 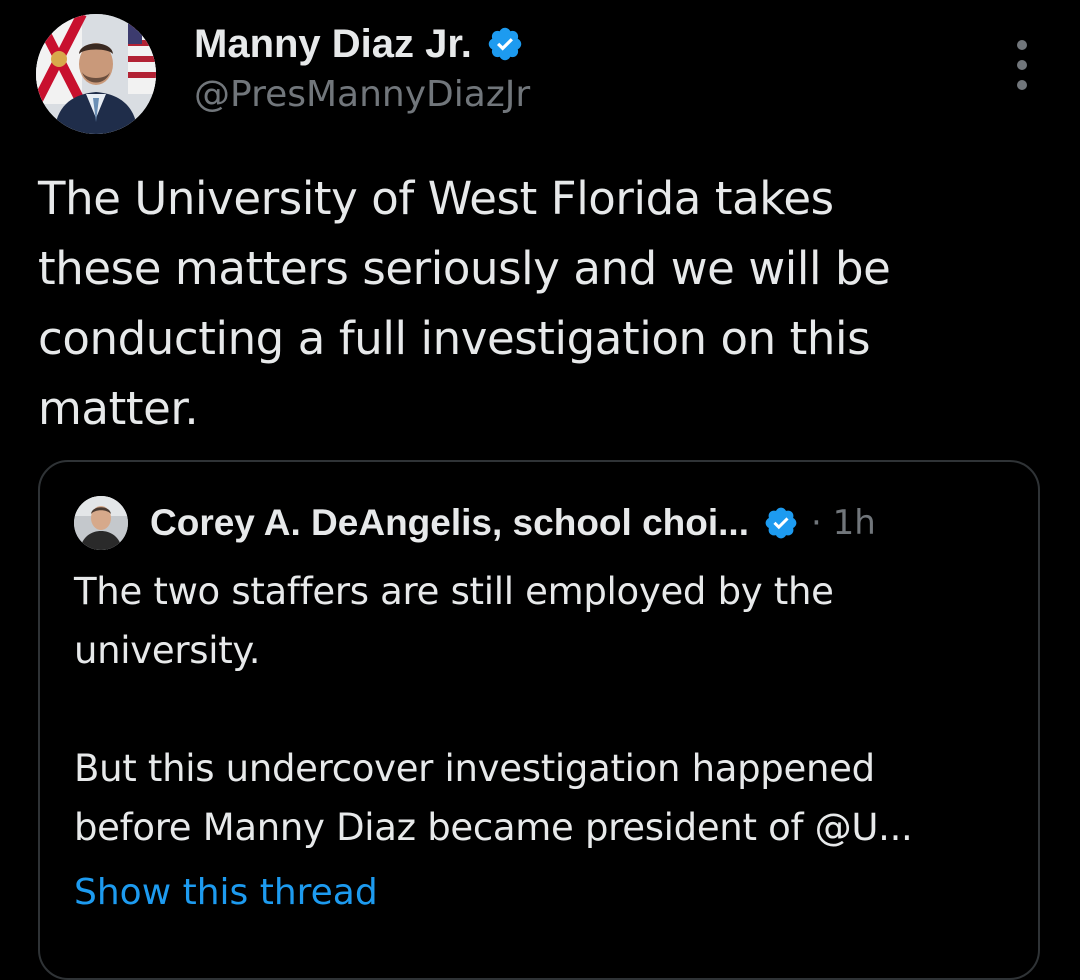 What do you see at coordinates (333, 44) in the screenshot?
I see `author-display-name: Manny Diaz Jr.` at bounding box center [333, 44].